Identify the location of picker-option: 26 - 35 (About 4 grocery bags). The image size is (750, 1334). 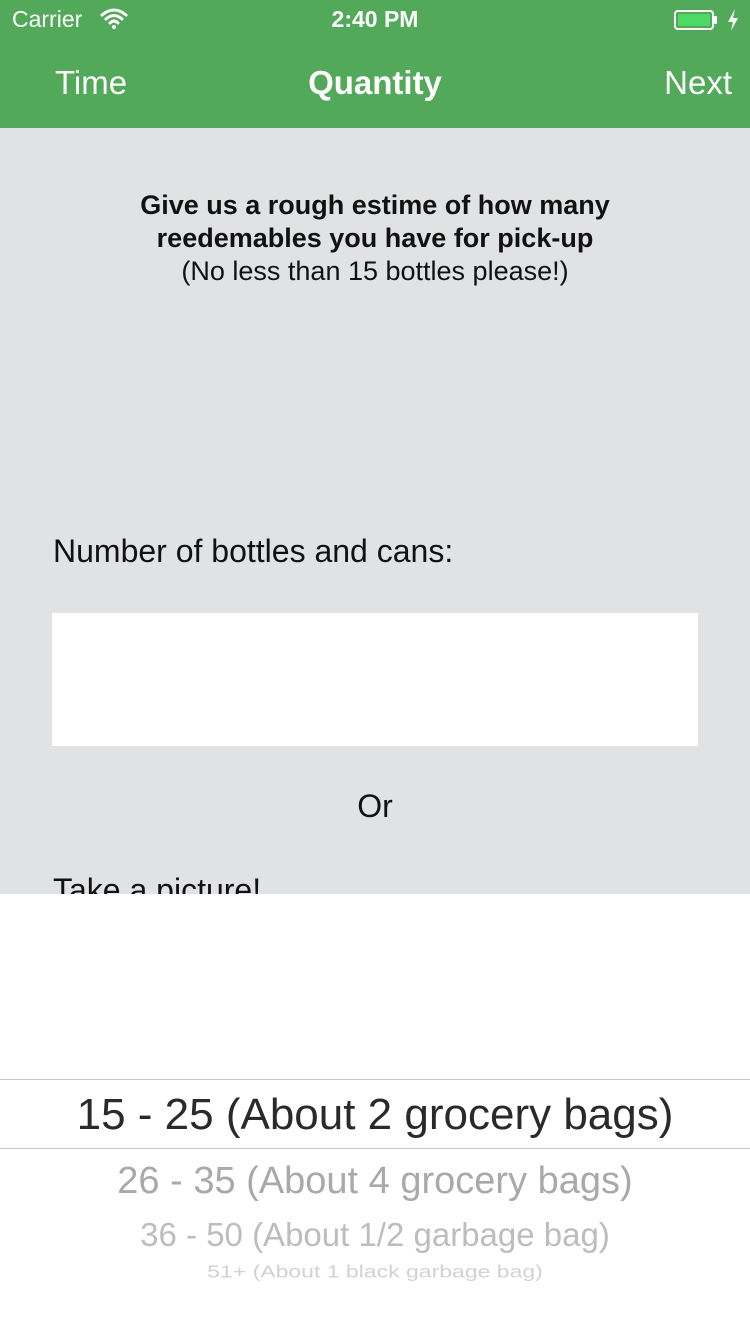
(375, 1181).